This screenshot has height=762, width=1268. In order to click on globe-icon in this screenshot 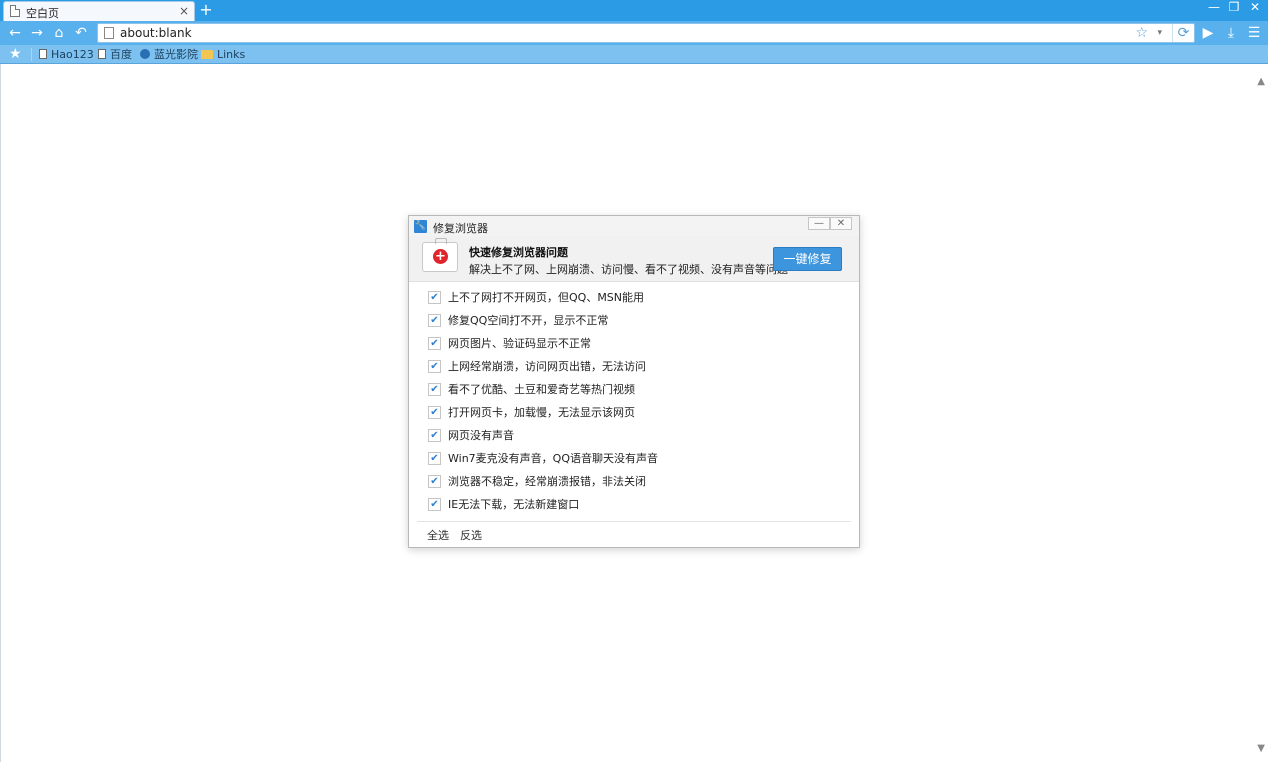, I will do `click(145, 54)`.